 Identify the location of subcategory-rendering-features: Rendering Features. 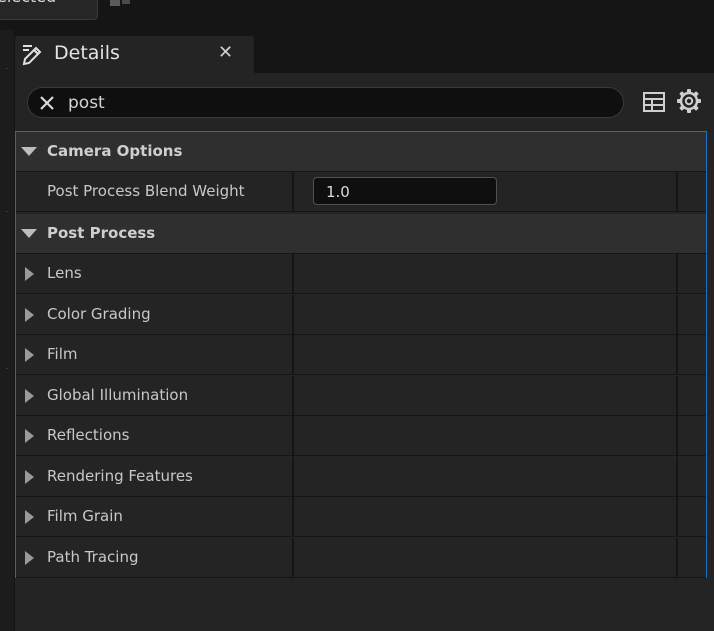
(361, 477).